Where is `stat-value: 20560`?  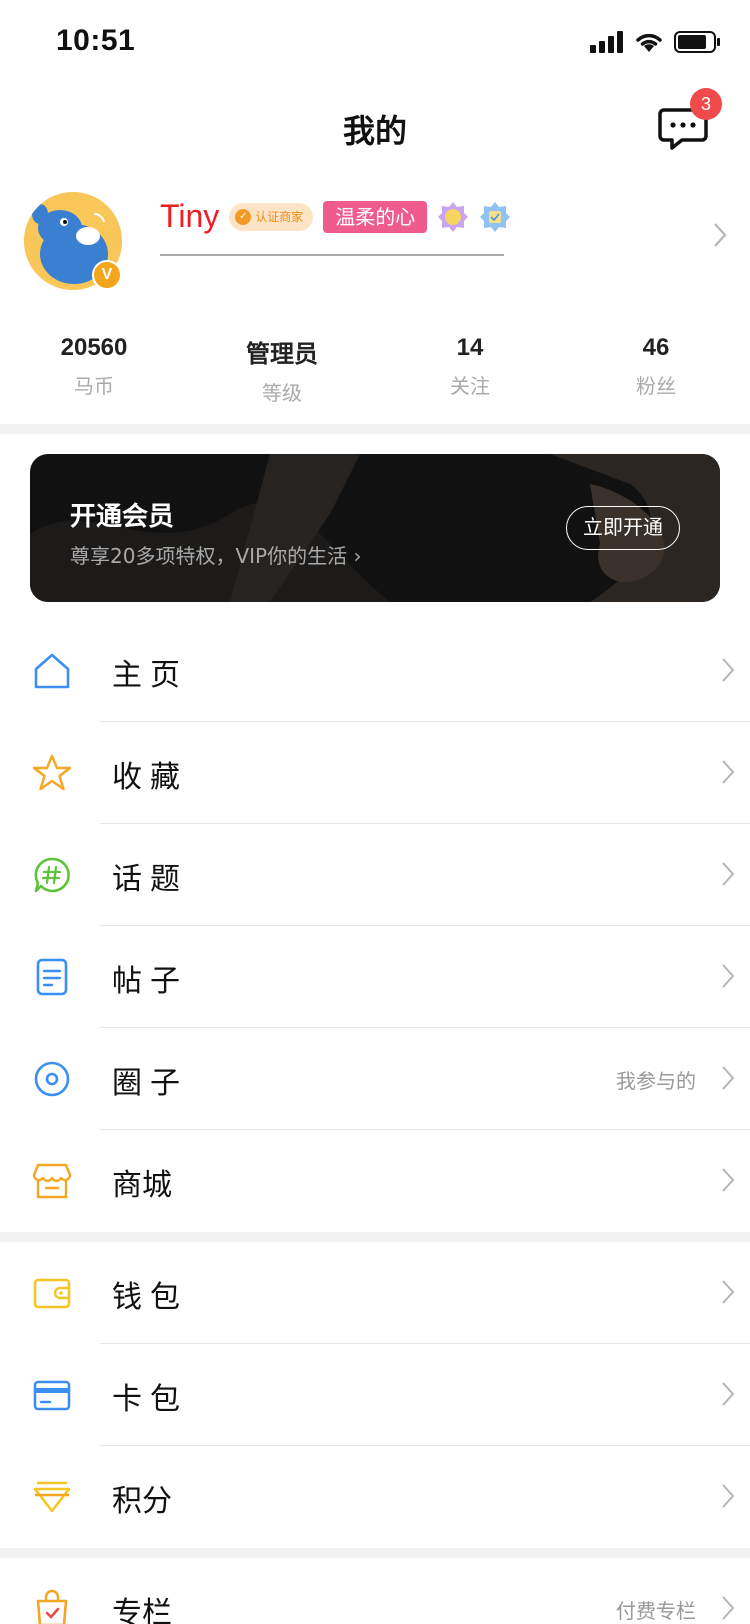
stat-value: 20560 is located at coordinates (94, 347).